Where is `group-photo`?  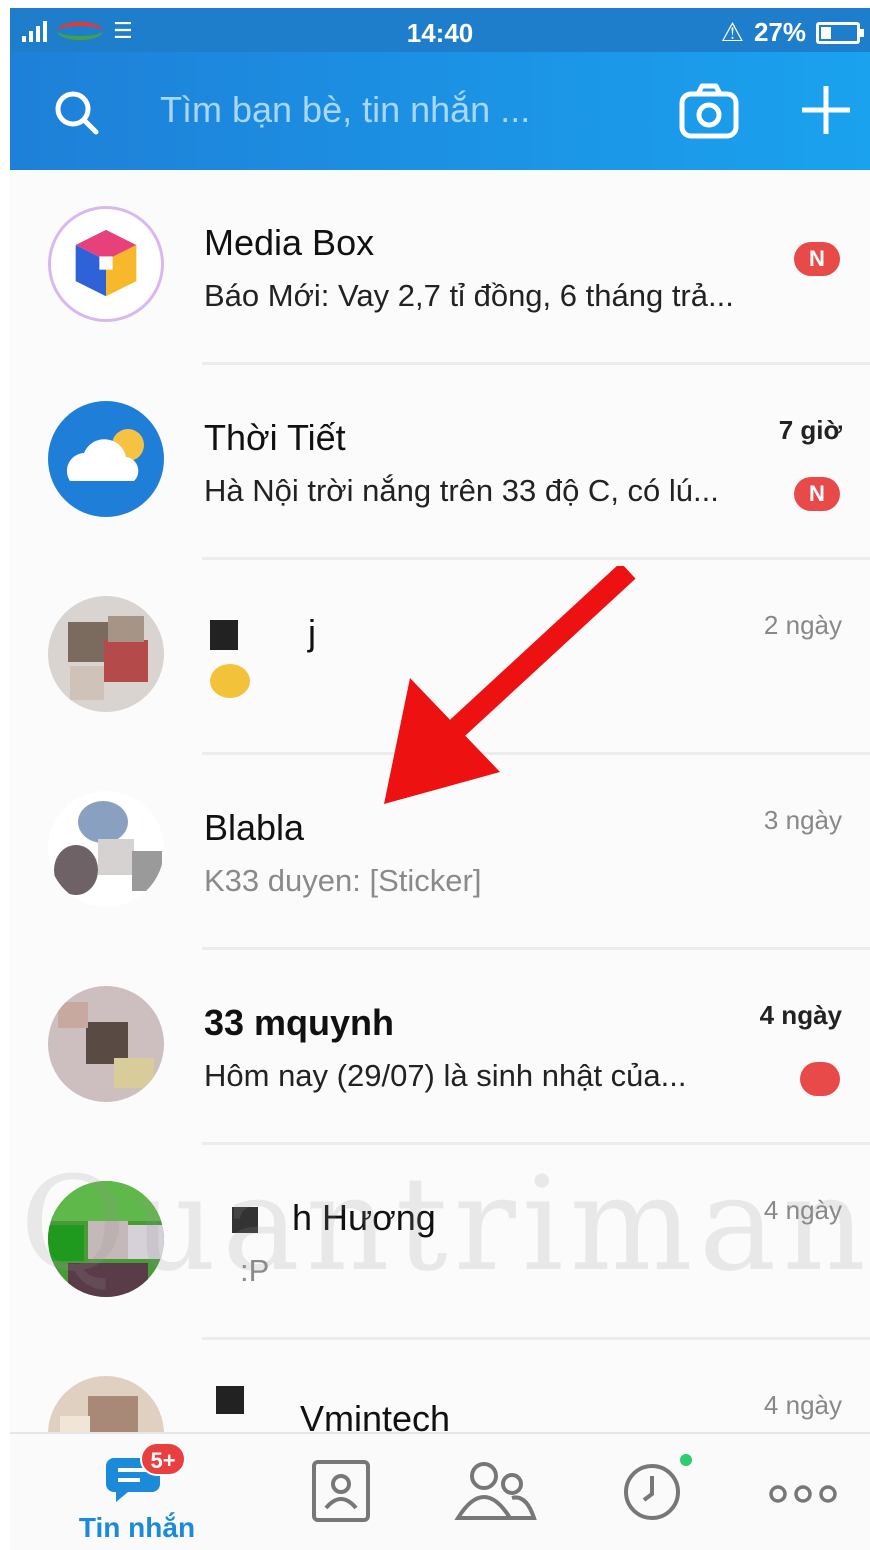 group-photo is located at coordinates (106, 849).